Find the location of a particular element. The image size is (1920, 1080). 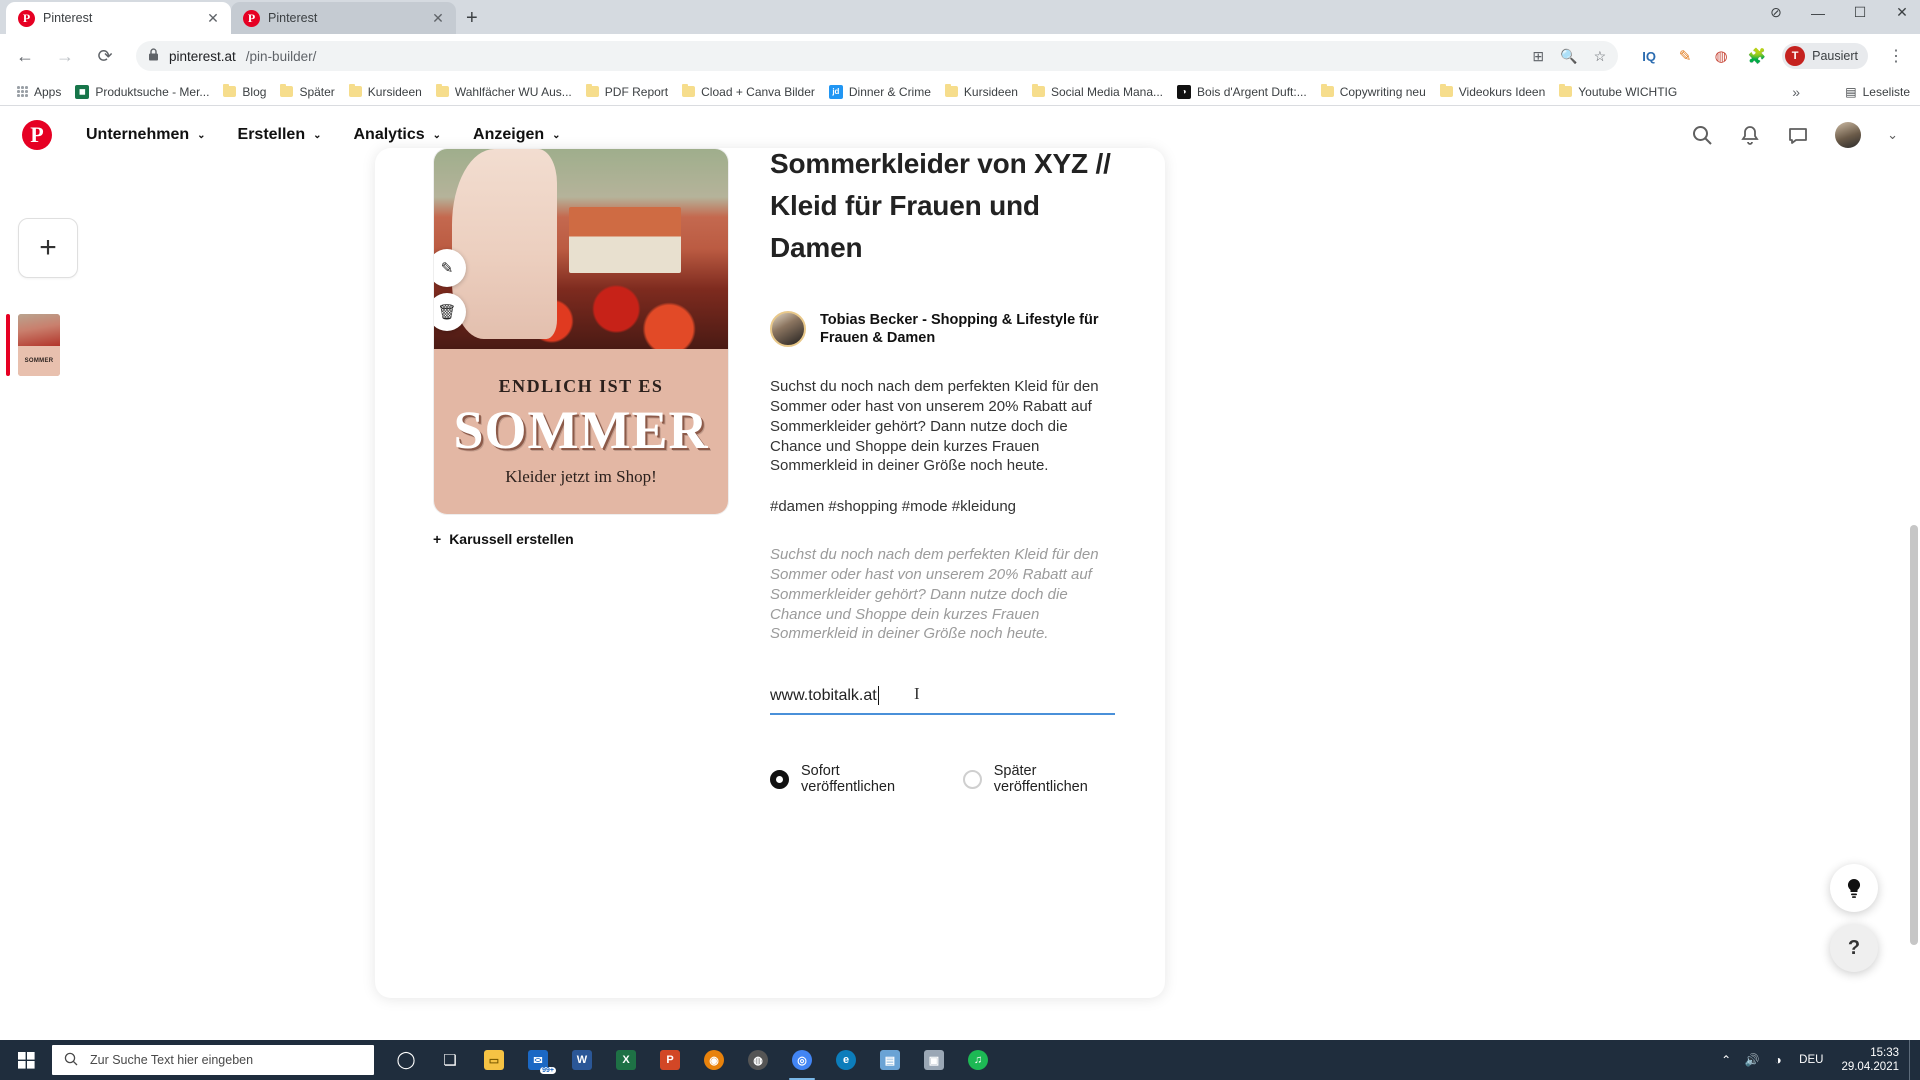

maximize-button: ☐ is located at coordinates (1860, 12).